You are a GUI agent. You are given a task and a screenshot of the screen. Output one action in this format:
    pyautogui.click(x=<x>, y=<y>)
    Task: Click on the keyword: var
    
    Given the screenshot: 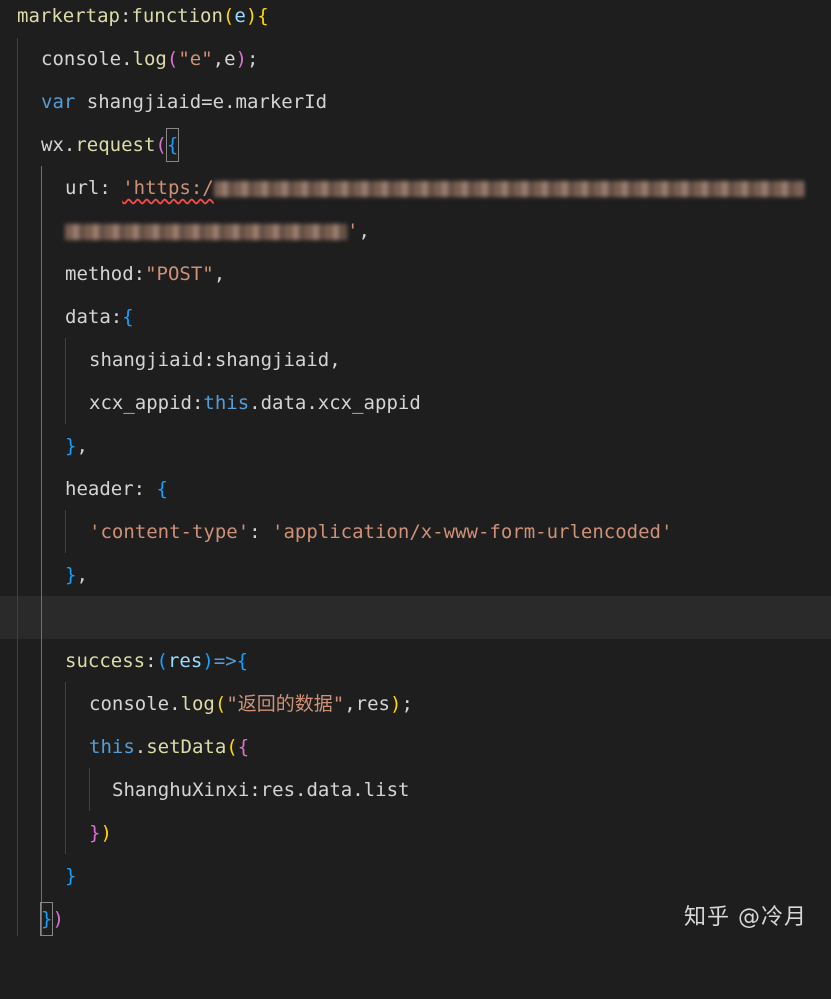 What is the action you would take?
    pyautogui.click(x=58, y=102)
    